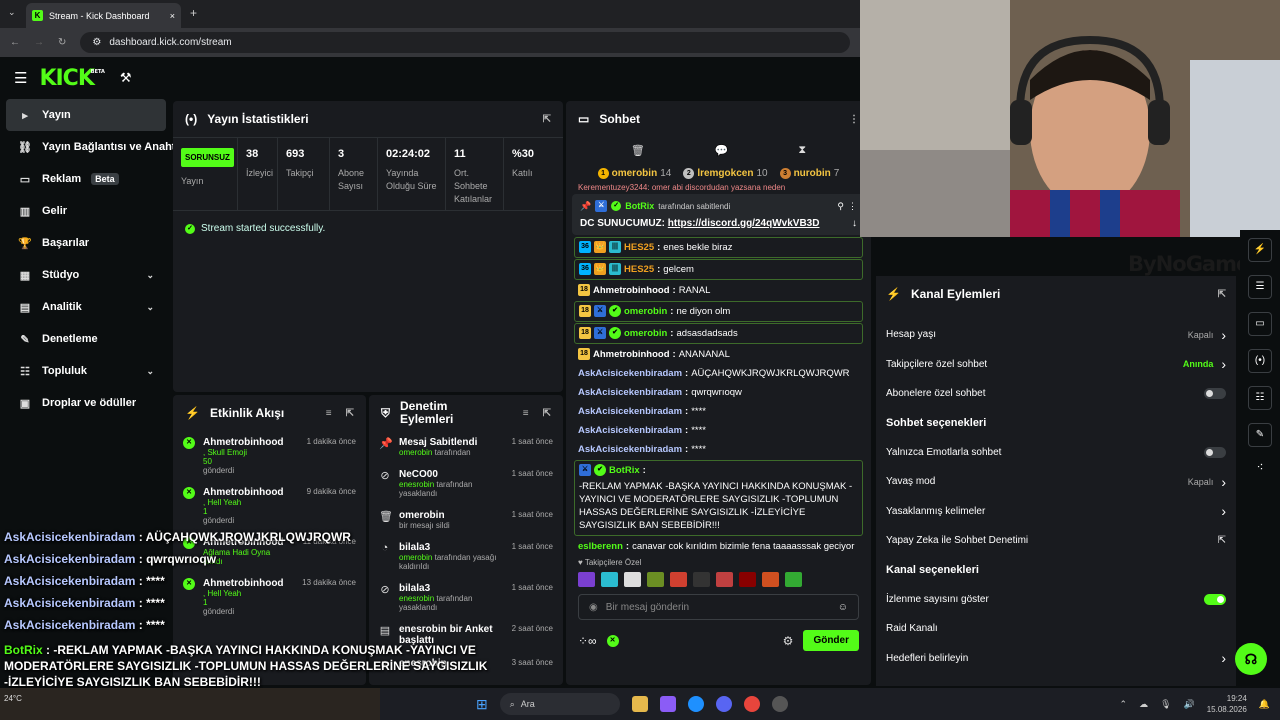 This screenshot has width=1280, height=720. I want to click on unpin-icon: ⚲, so click(840, 206).